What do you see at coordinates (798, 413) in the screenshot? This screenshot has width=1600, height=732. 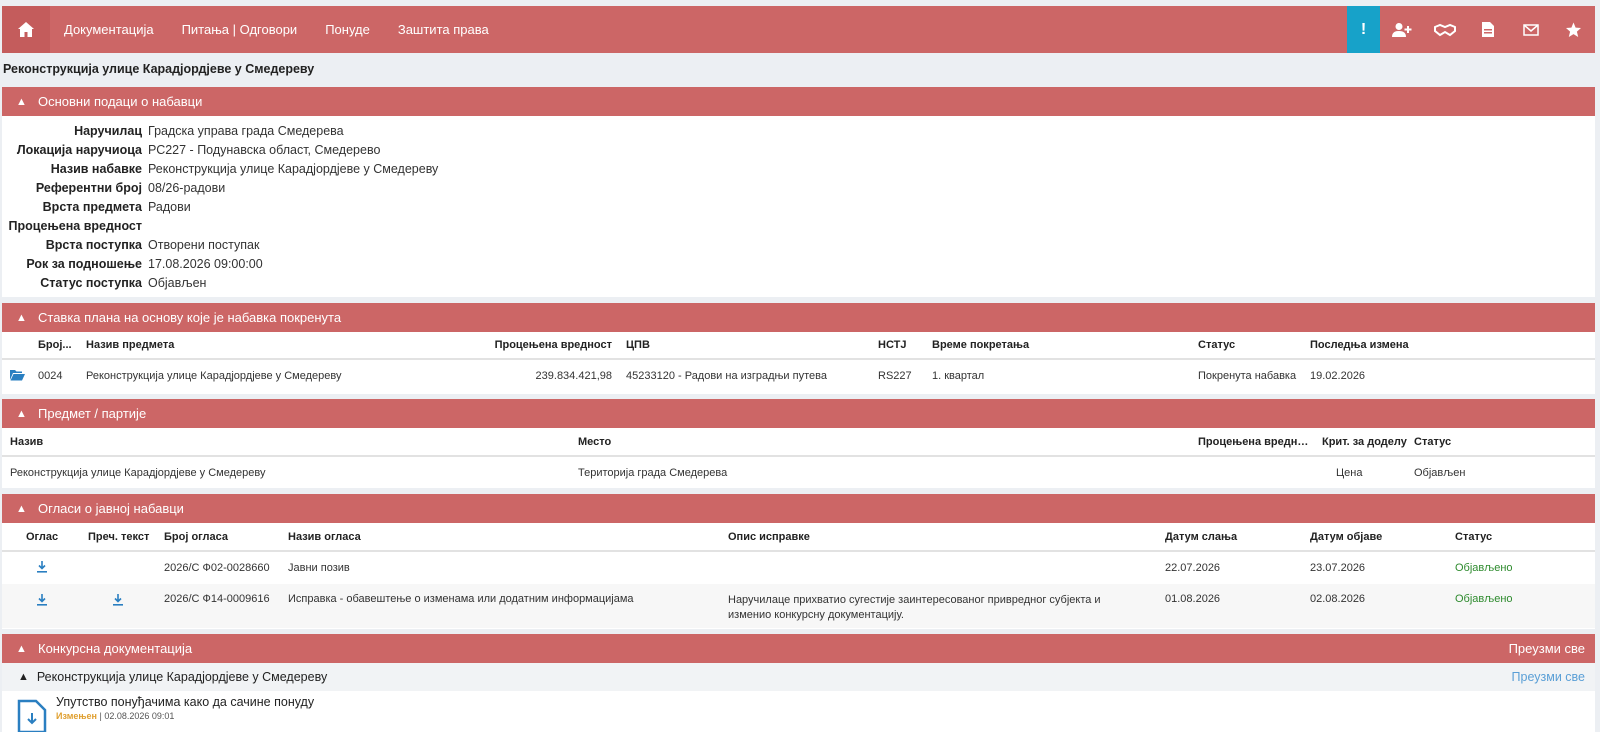 I see `section-lots: ▲ Предмет / партије` at bounding box center [798, 413].